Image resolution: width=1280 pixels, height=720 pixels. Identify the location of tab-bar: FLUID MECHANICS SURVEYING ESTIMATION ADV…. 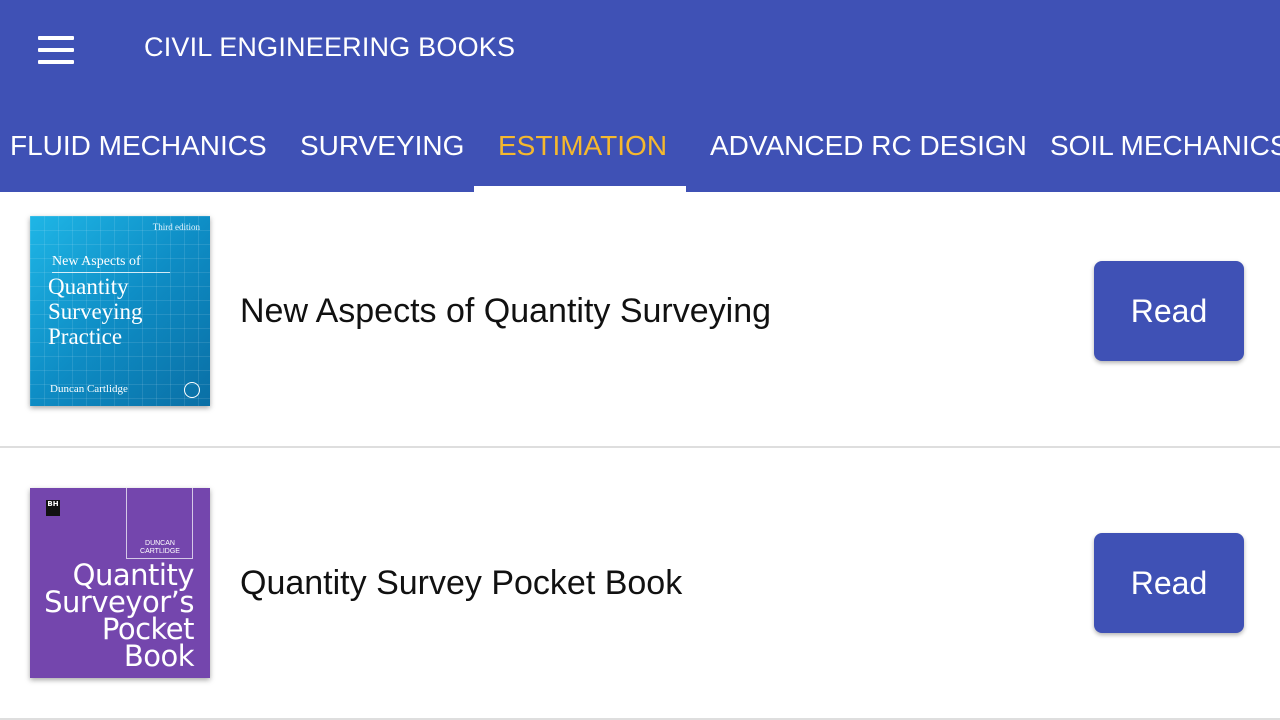
(640, 146).